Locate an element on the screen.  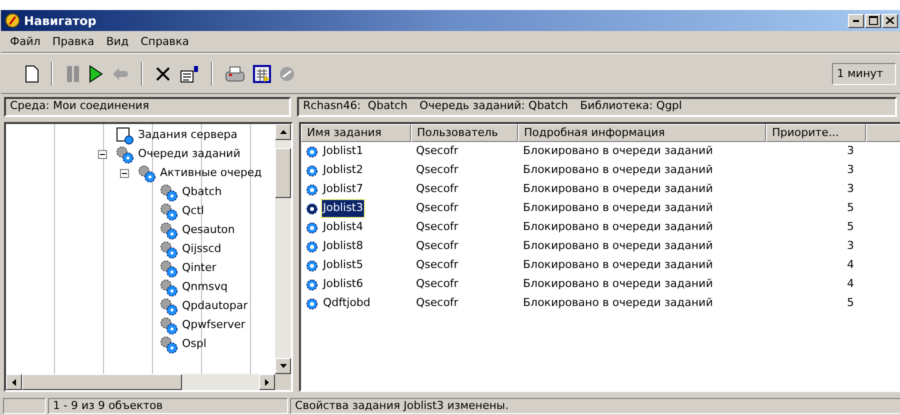
column-header: Имя задания is located at coordinates (356, 133).